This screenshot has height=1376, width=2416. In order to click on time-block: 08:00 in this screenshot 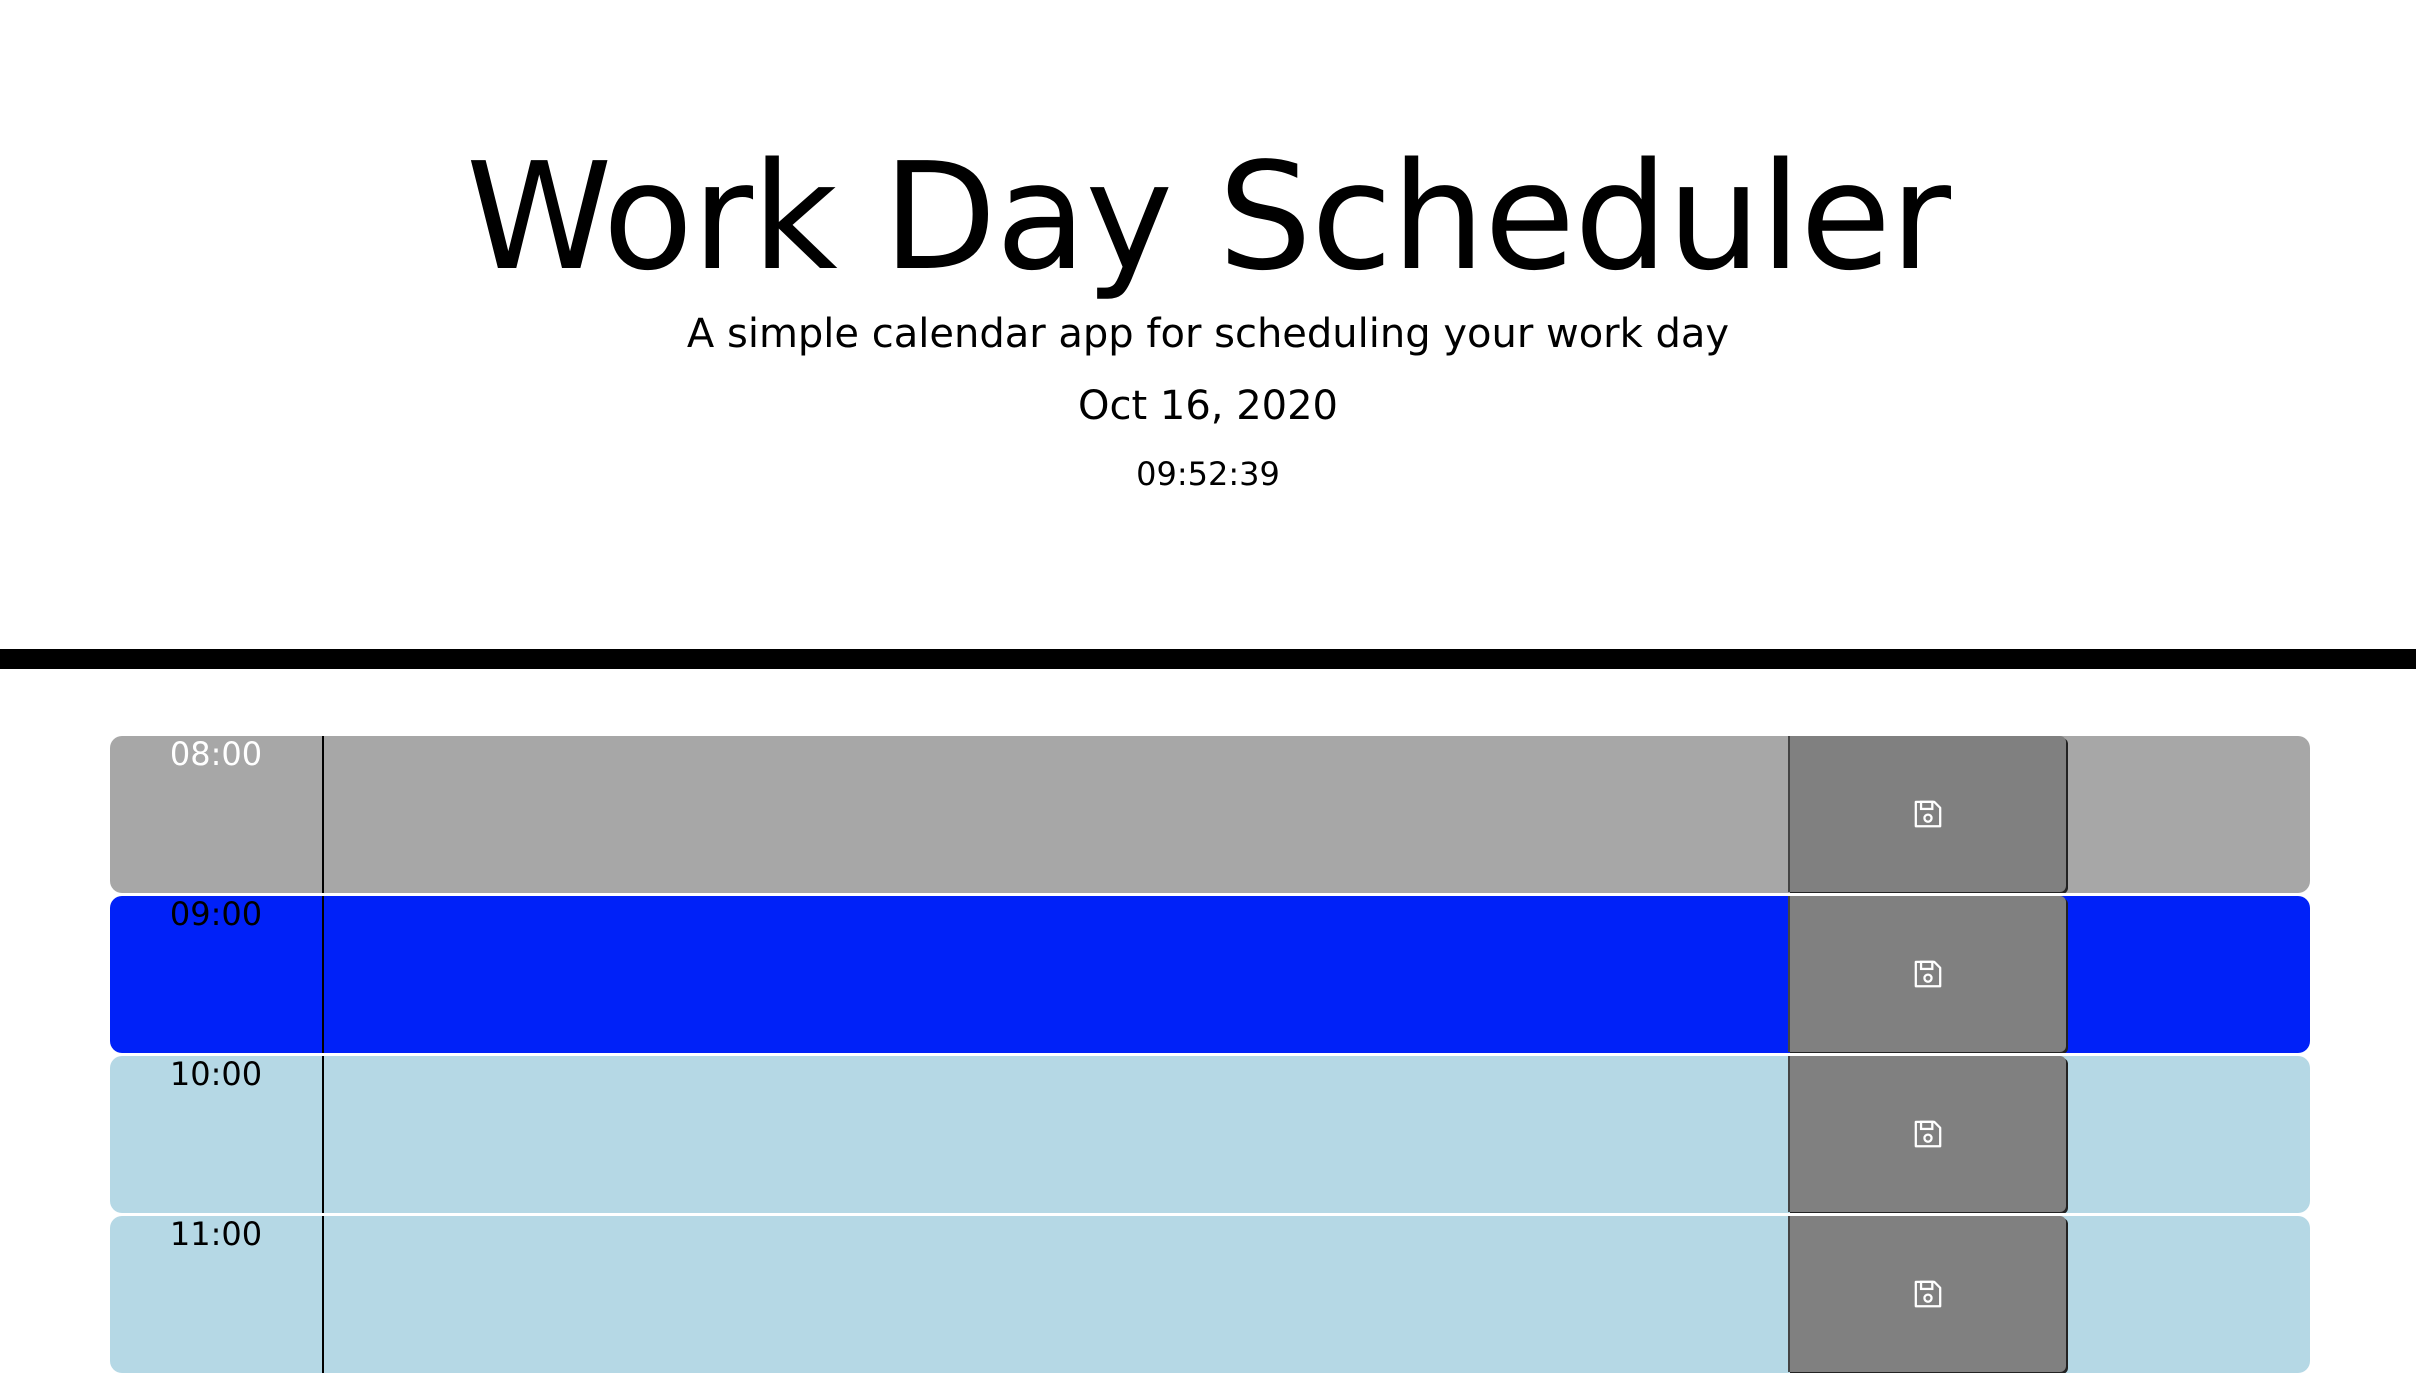, I will do `click(1210, 814)`.